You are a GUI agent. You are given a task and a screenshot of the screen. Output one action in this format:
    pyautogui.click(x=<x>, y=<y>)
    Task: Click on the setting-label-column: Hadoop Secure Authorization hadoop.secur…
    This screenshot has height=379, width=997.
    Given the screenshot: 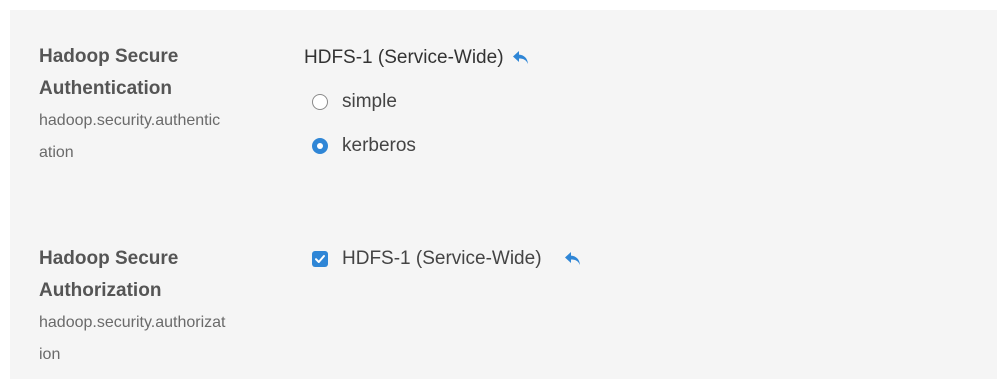 What is the action you would take?
    pyautogui.click(x=156, y=307)
    